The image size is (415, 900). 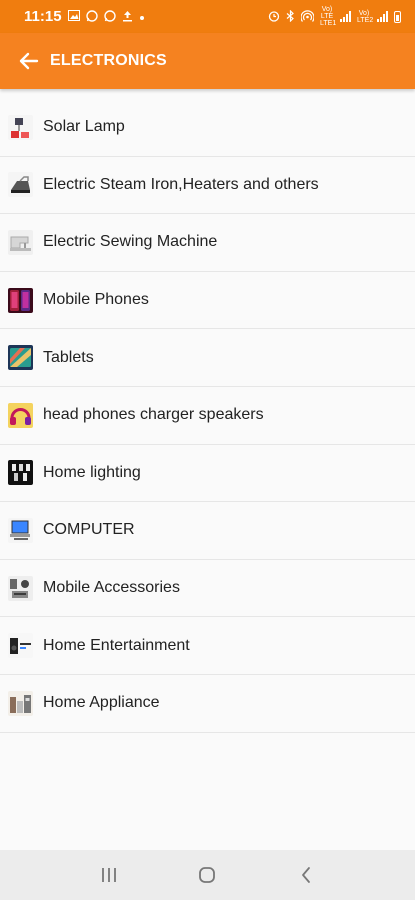 What do you see at coordinates (20, 127) in the screenshot?
I see `solar-lamp-thumbnail` at bounding box center [20, 127].